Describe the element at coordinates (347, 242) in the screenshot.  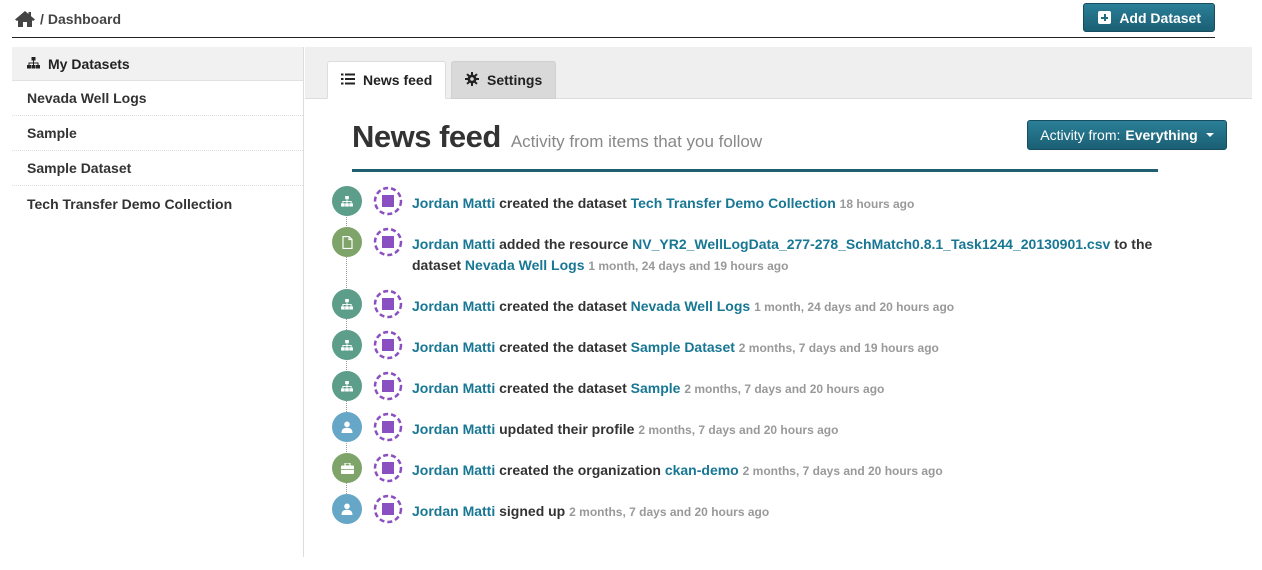
I see `file-icon` at that location.